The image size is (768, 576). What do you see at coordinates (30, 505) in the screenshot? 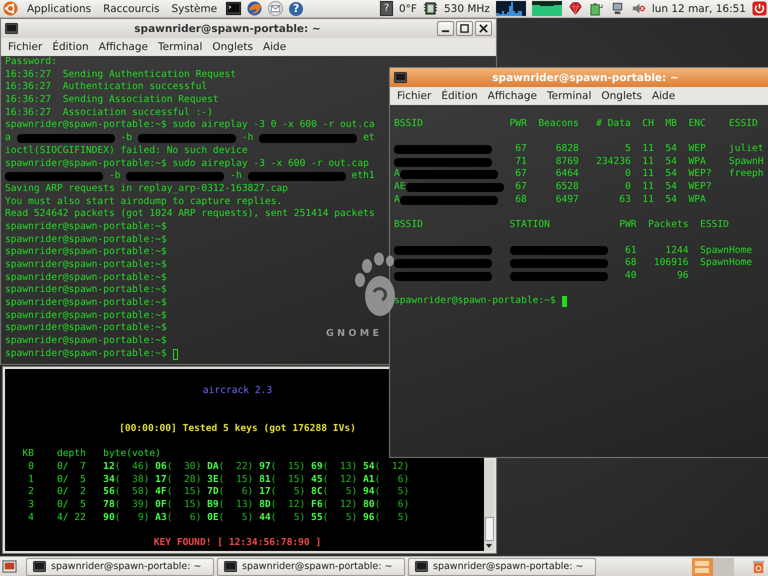
I see `table-cell-text: 3` at bounding box center [30, 505].